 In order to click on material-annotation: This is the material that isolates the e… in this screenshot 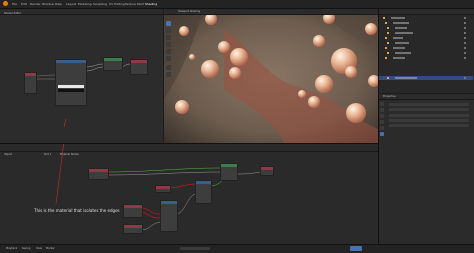, I will do `click(77, 210)`.